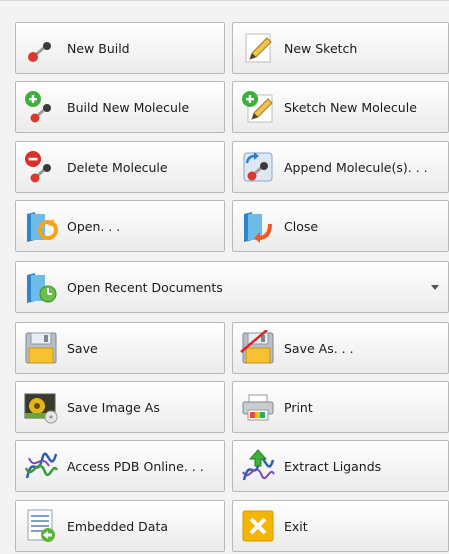 This screenshot has height=554, width=449. I want to click on embedded-data-button: Embedded Data, so click(120, 526).